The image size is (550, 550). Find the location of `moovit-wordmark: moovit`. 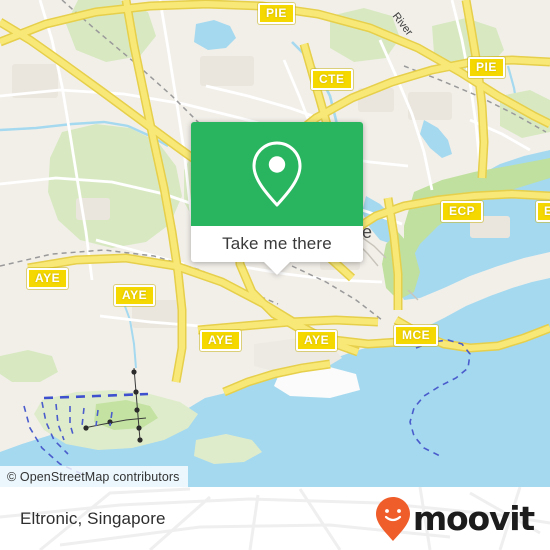

moovit-wordmark: moovit is located at coordinates (473, 518).